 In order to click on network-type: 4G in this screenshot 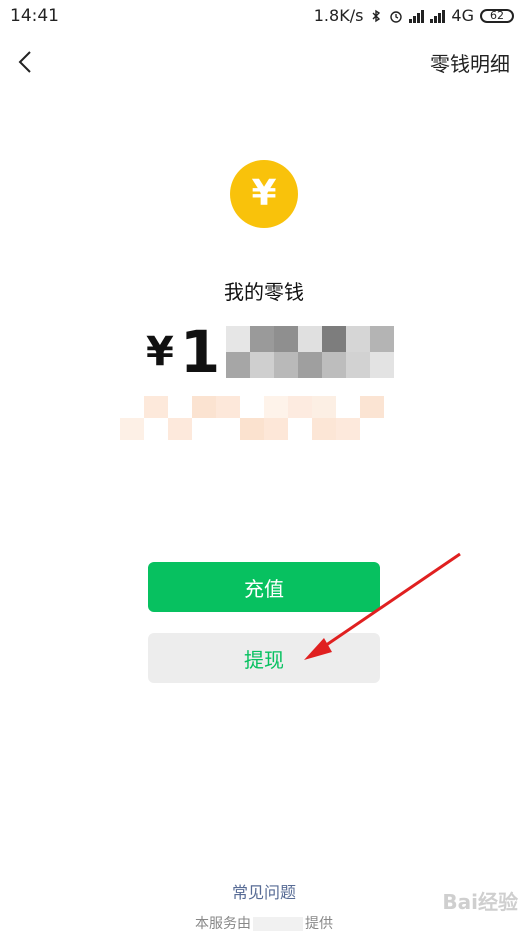, I will do `click(462, 15)`.